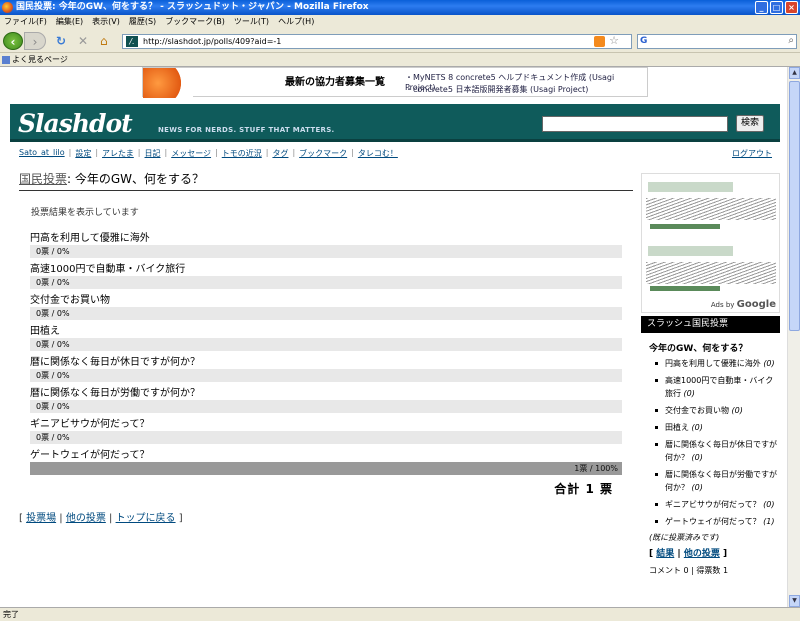 The height and width of the screenshot is (622, 800). Describe the element at coordinates (400, 60) in the screenshot. I see `bookmarks-toolbar: よく見るページ` at that location.